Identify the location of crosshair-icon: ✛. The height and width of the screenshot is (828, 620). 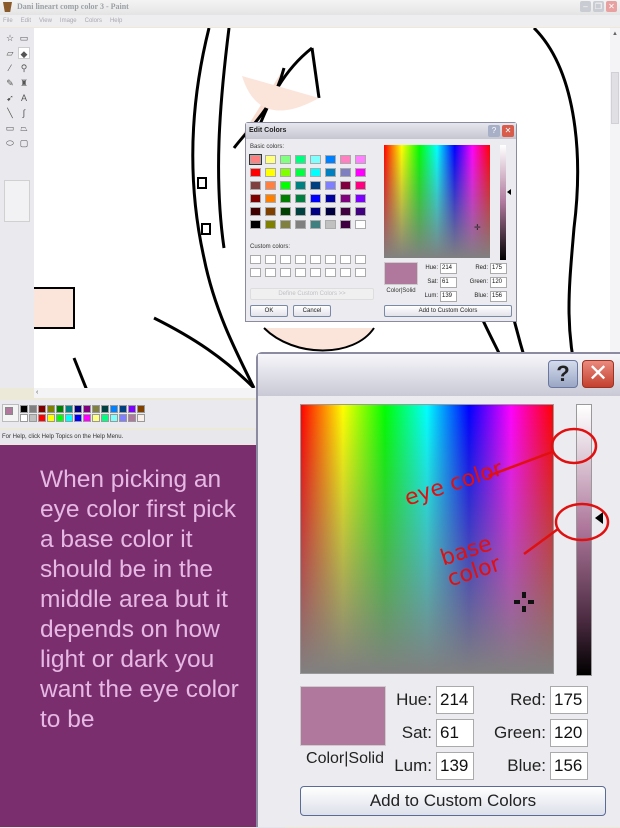
(477, 227).